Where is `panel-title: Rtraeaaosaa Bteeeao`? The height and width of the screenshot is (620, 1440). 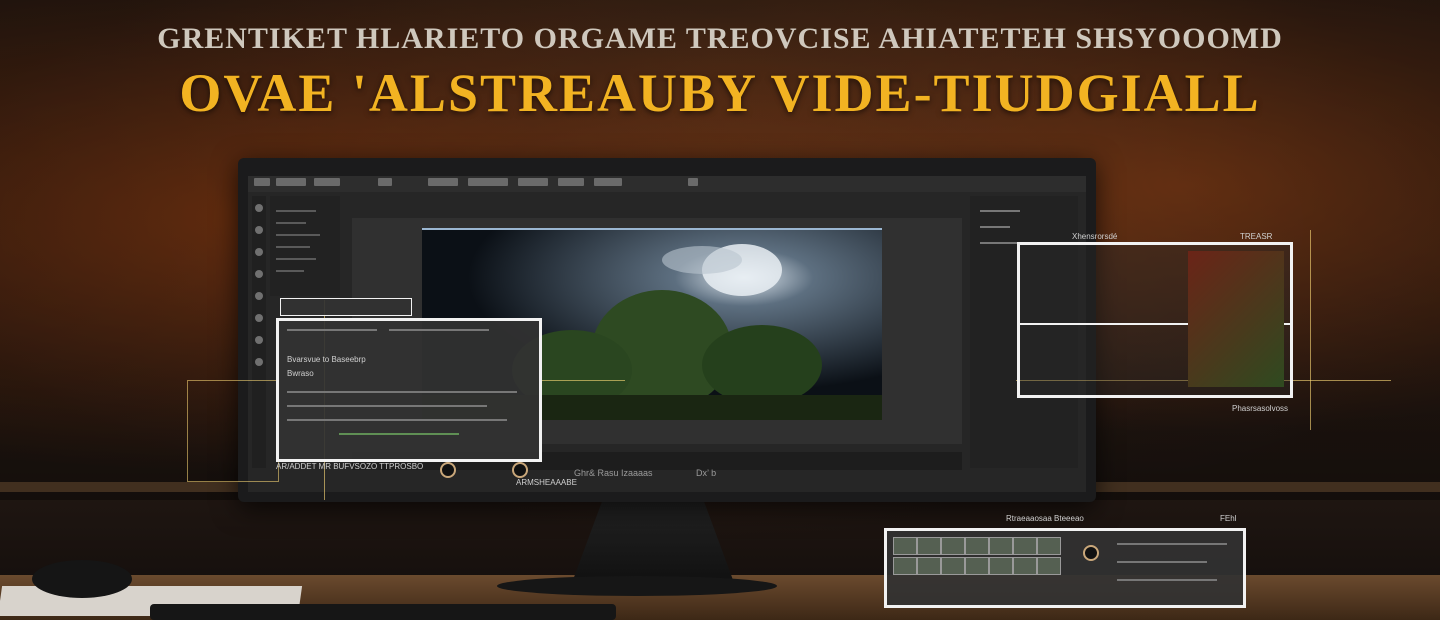
panel-title: Rtraeaaosaa Bteeeao is located at coordinates (1045, 518).